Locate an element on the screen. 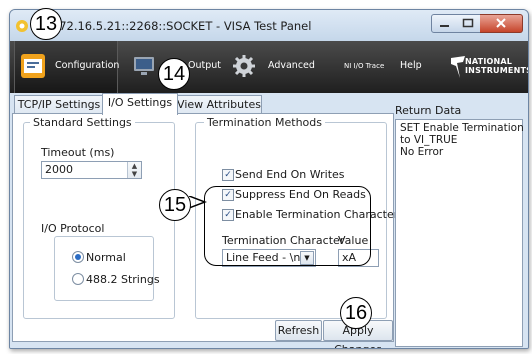  maximize-icon is located at coordinates (468, 23).